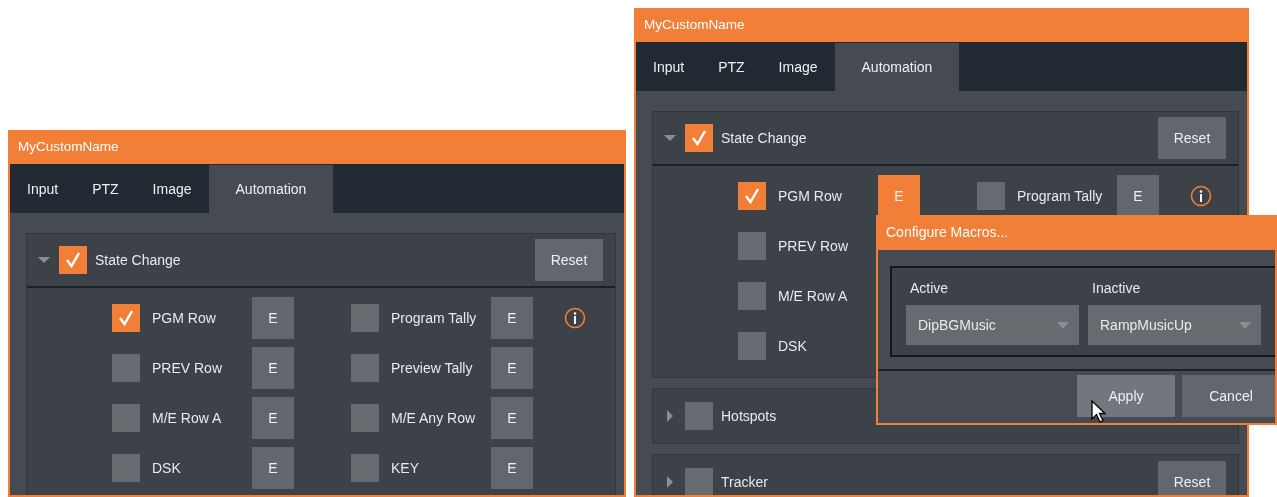 This screenshot has width=1277, height=497. I want to click on option-label: M/E Any Row, so click(434, 418).